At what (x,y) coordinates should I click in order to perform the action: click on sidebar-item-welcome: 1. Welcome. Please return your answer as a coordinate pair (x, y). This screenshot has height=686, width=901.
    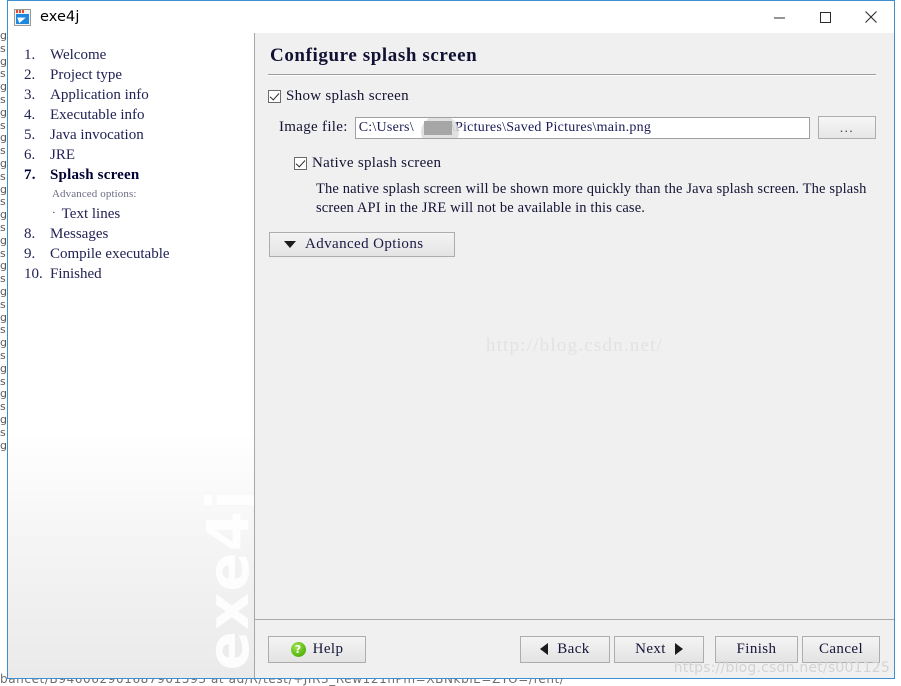
    Looking at the image, I should click on (139, 55).